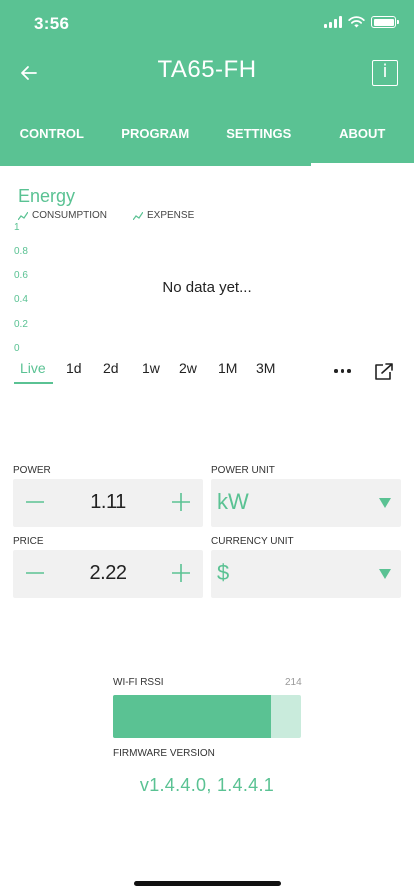 This screenshot has height=896, width=414. Describe the element at coordinates (223, 572) in the screenshot. I see `currency-unit-value: $` at that location.